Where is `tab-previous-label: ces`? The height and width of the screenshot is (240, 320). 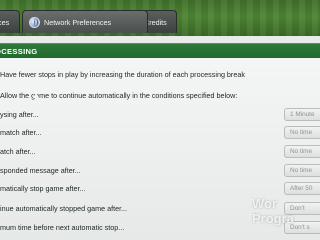 tab-previous-label: ces is located at coordinates (5, 22).